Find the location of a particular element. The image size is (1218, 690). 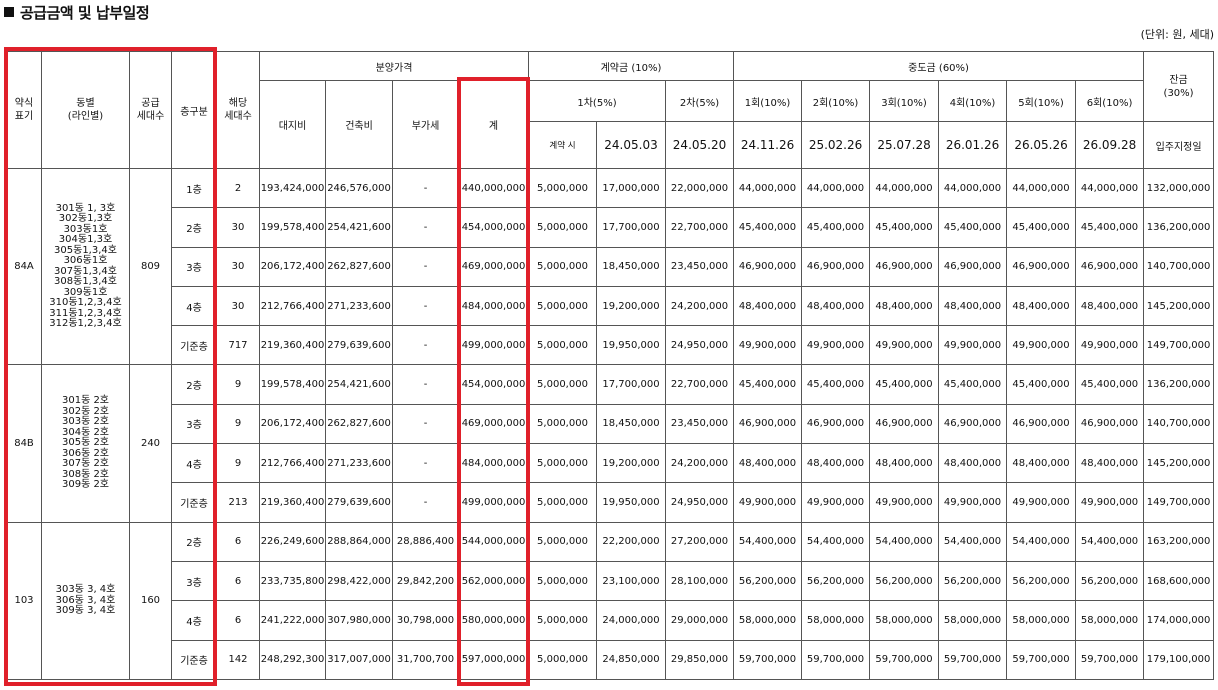

header-middle-4-date: 26.01.26 is located at coordinates (973, 145).